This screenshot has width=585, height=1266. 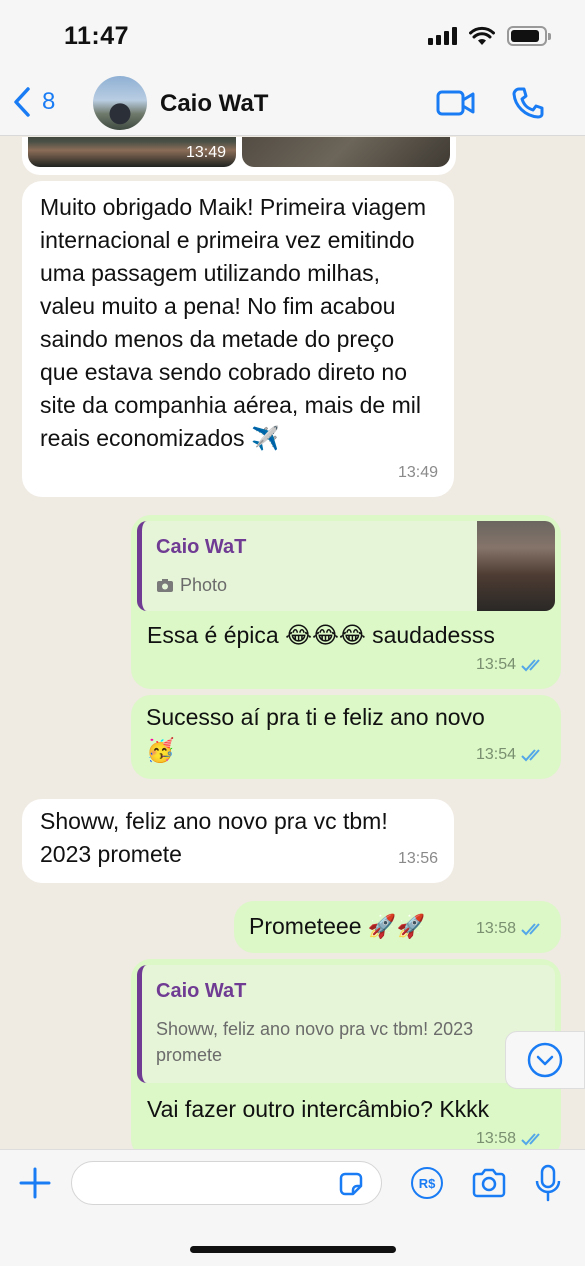 What do you see at coordinates (292, 104) in the screenshot?
I see `chat-header: 8 Caio WaT` at bounding box center [292, 104].